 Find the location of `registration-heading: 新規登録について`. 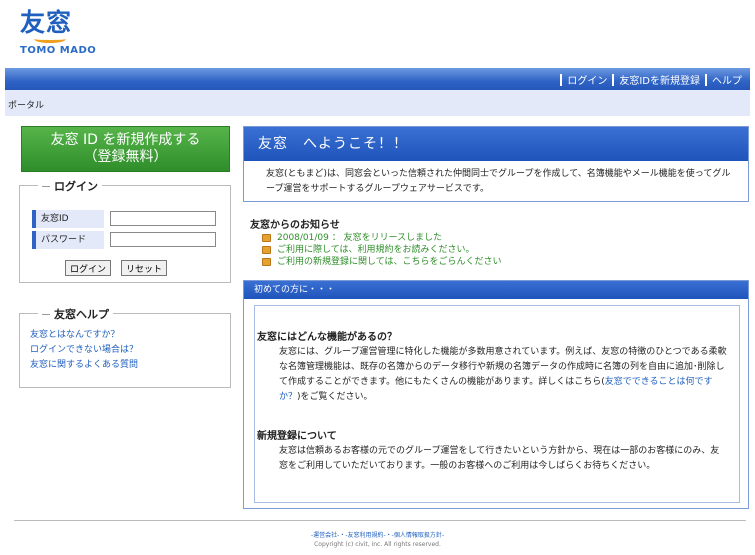

registration-heading: 新規登録について is located at coordinates (297, 436).